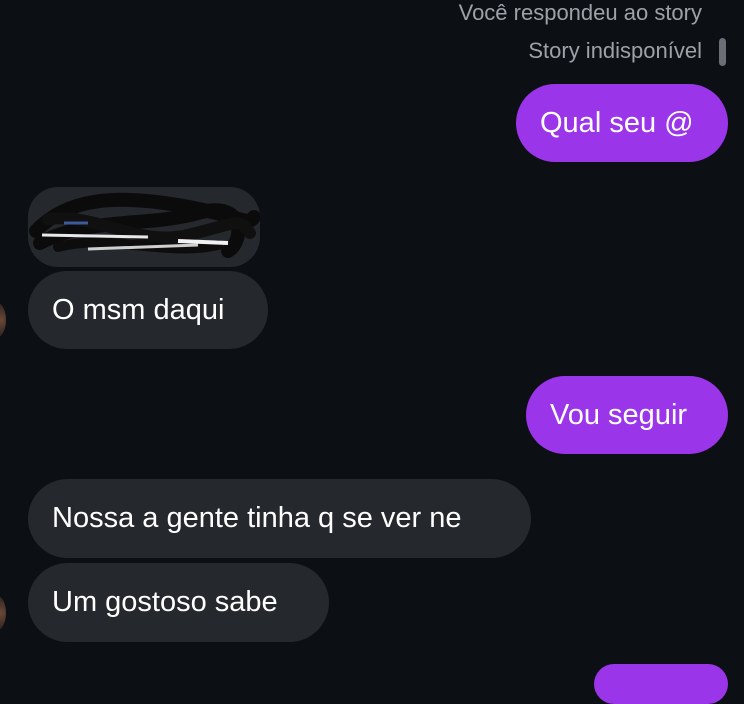  I want to click on scribble-redaction-mark, so click(144, 225).